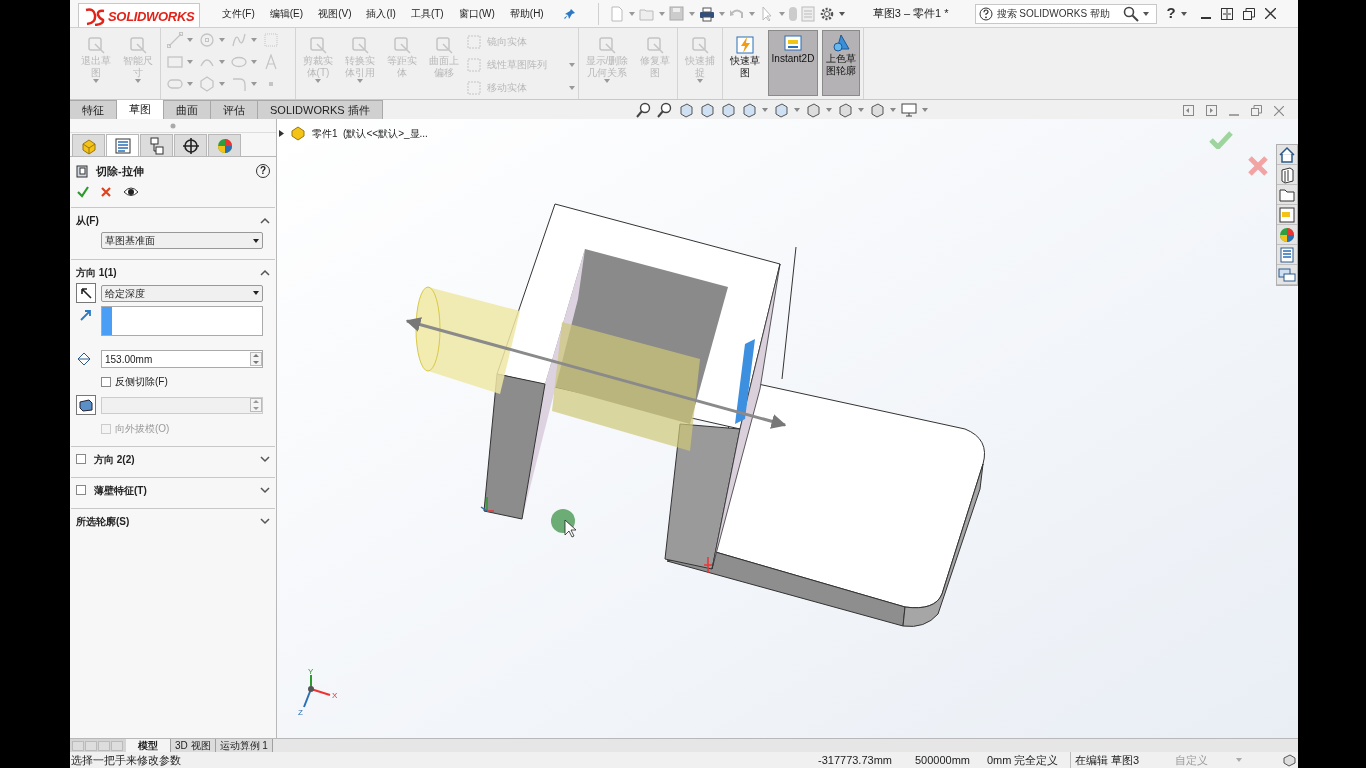 The image size is (1366, 768). Describe the element at coordinates (106, 192) in the screenshot. I see `cancel-icon` at that location.